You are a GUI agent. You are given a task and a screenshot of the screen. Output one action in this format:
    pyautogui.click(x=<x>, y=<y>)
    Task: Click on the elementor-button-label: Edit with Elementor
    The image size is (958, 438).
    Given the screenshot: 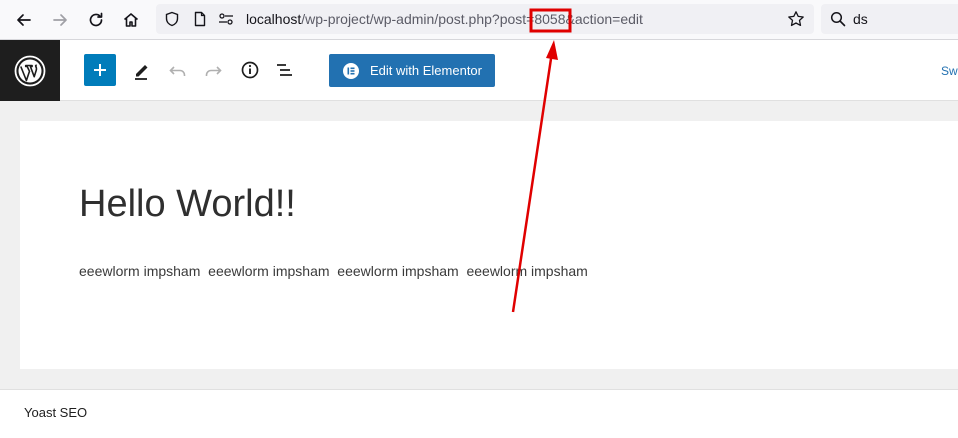 What is the action you would take?
    pyautogui.click(x=426, y=70)
    